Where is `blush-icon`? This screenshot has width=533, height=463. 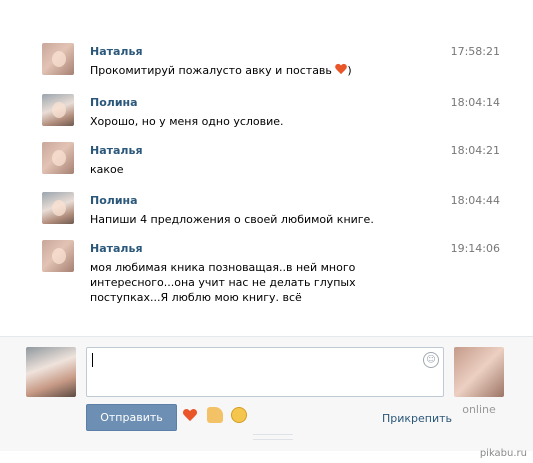 blush-icon is located at coordinates (239, 415).